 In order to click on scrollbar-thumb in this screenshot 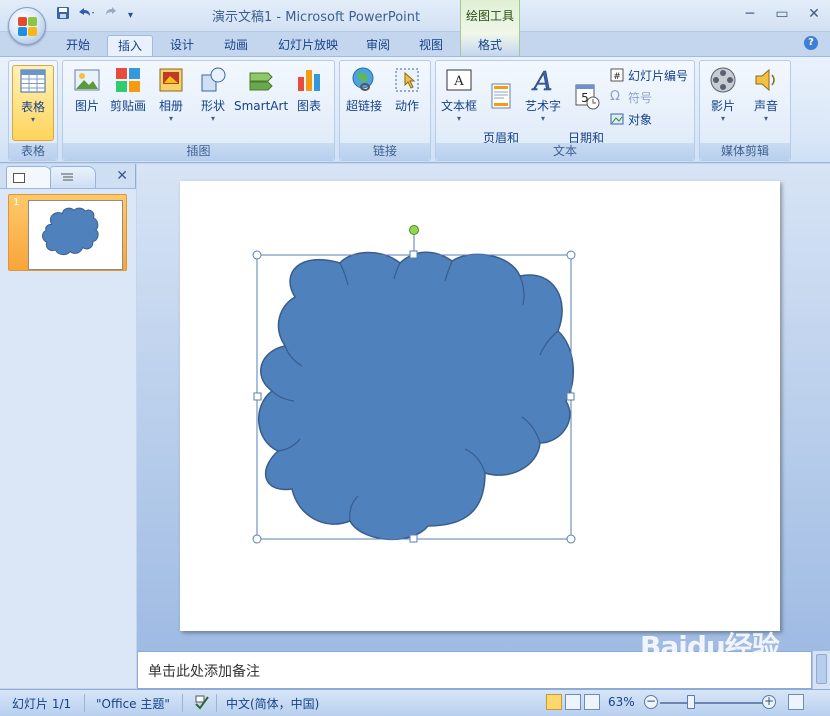, I will do `click(821, 669)`.